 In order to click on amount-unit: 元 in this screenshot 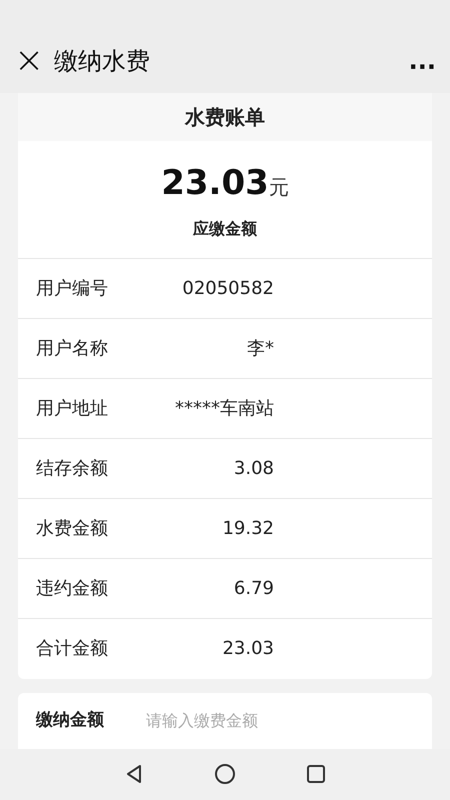, I will do `click(278, 187)`.